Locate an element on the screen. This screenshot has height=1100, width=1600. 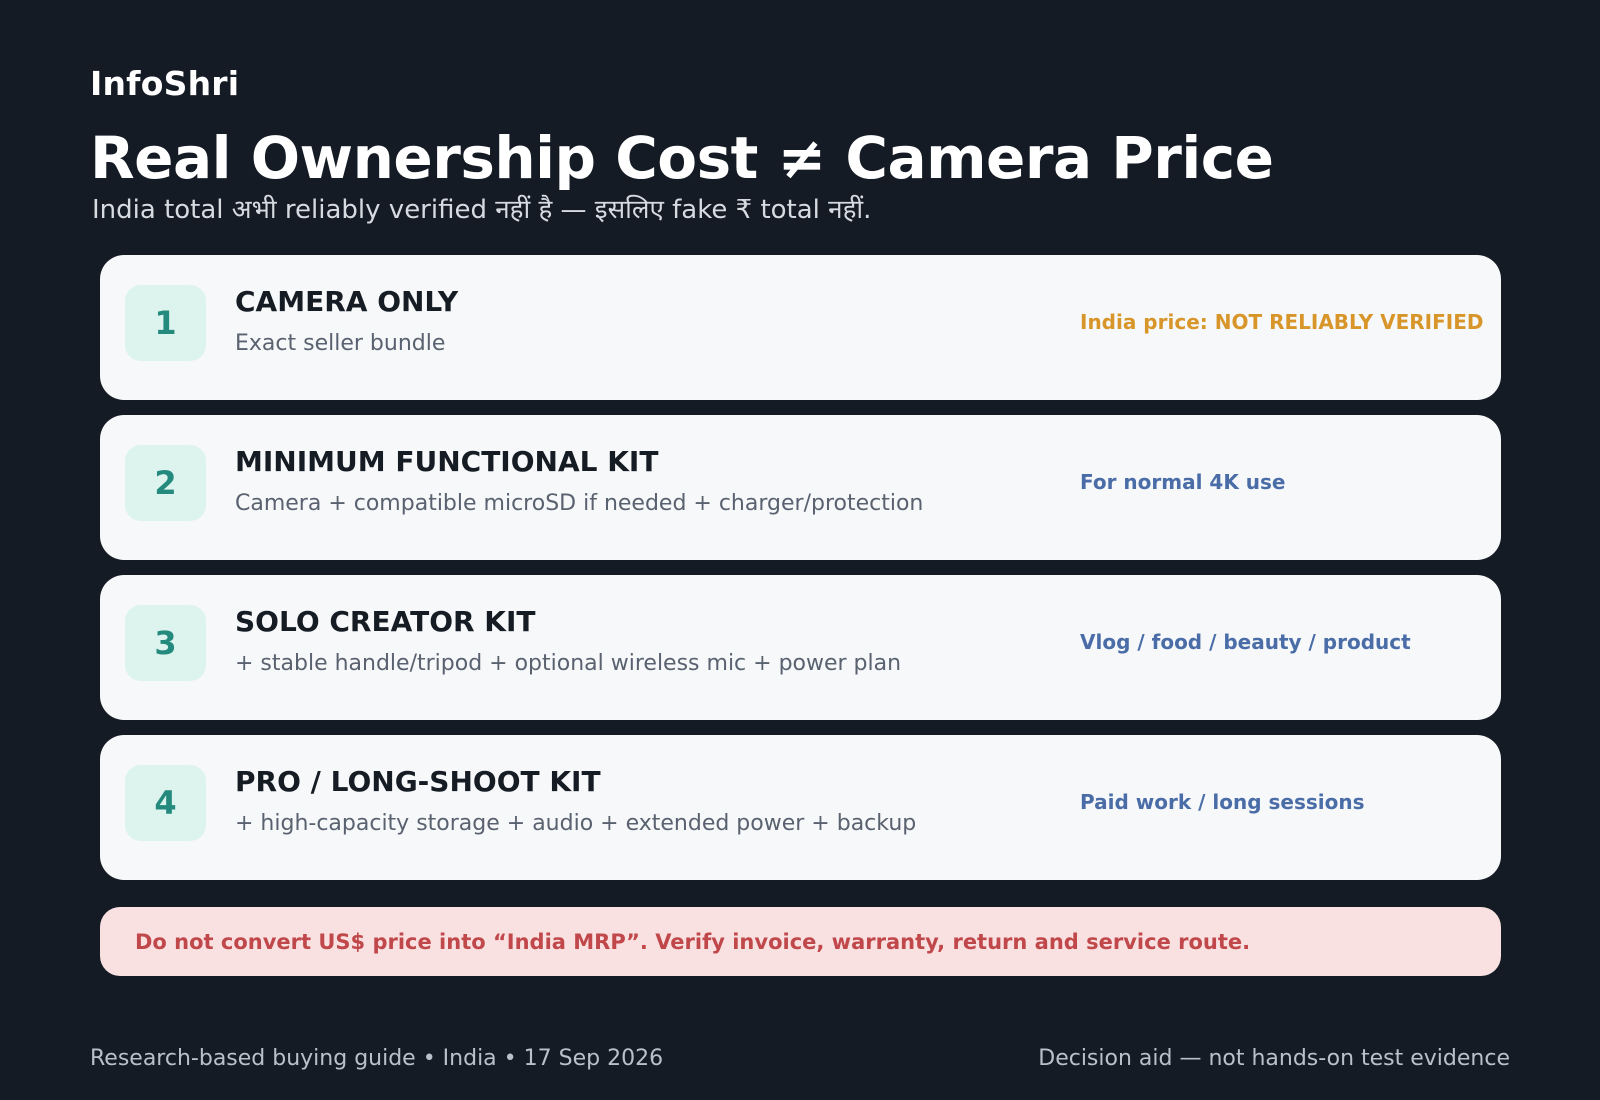
kit-number-badge: 1 is located at coordinates (165, 323).